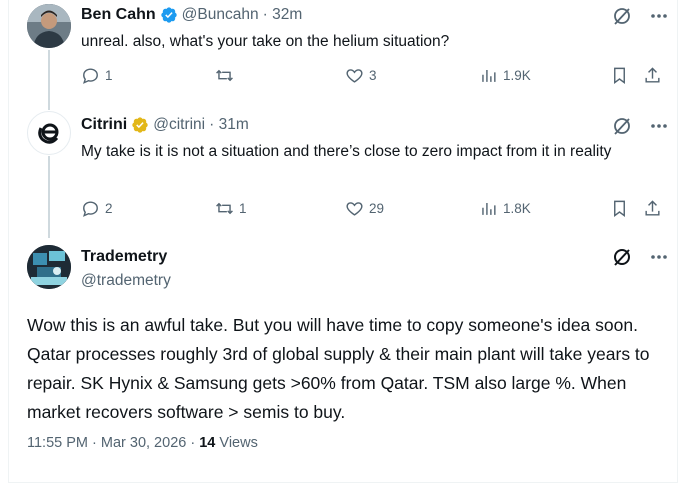  I want to click on tweet-actions: 1 3 1.9K, so click(371, 77).